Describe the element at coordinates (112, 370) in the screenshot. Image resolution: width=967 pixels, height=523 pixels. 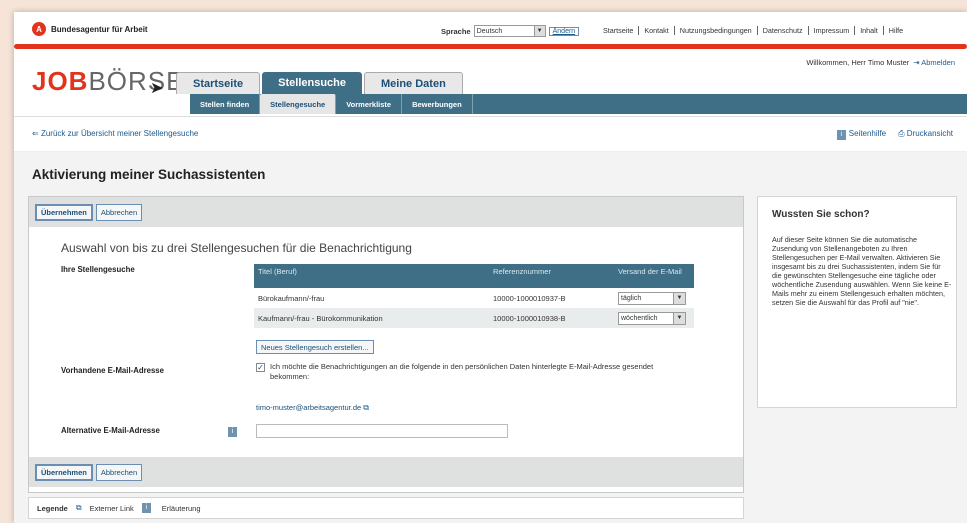
I see `existing-email-label: Vorhandene E-Mail-Adresse` at that location.